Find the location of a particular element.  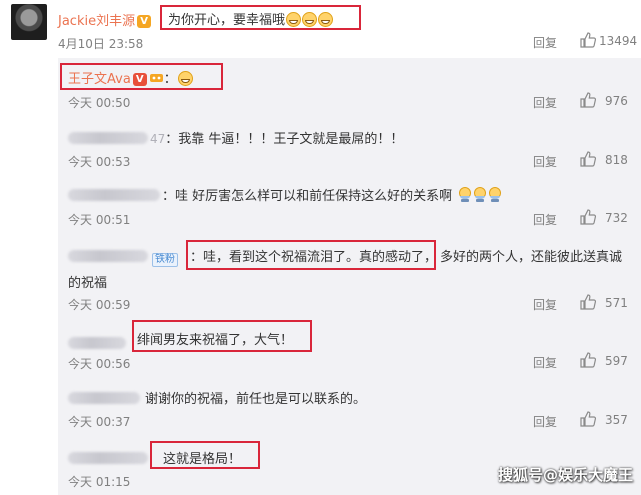

commenter-name: Jackie刘丰源 is located at coordinates (96, 21).